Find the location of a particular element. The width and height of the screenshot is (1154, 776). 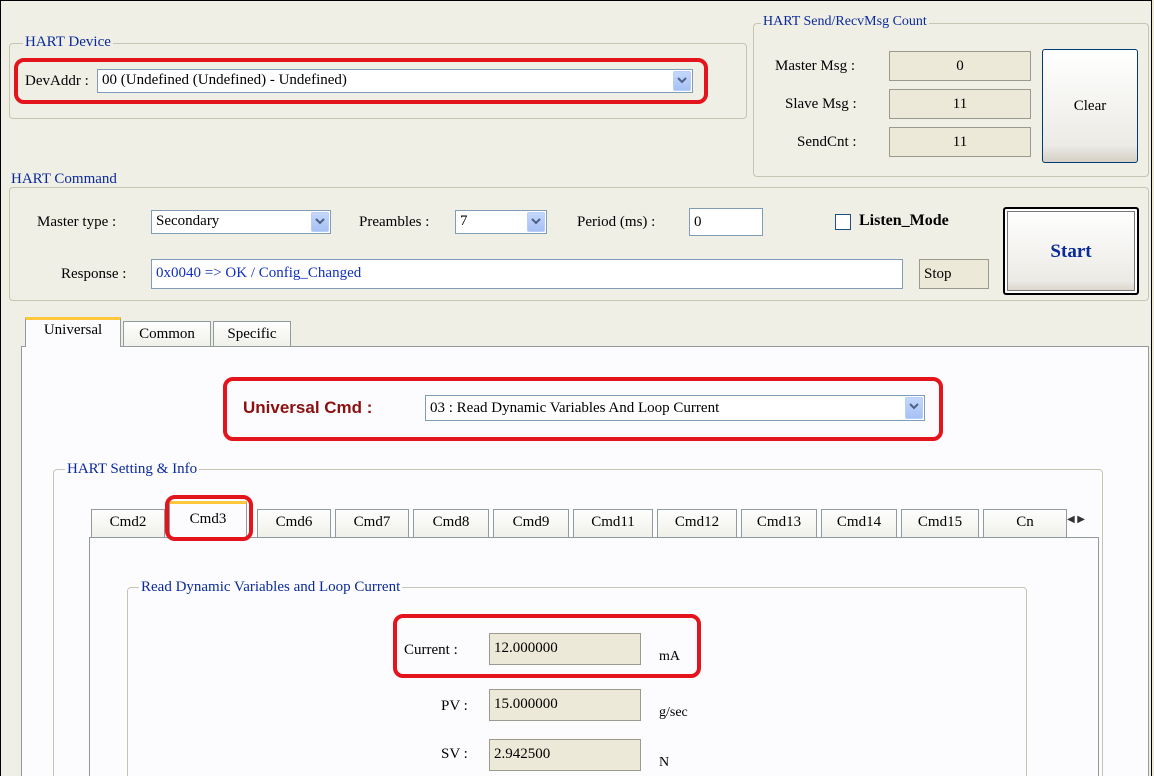

master-type-value: Secondary is located at coordinates (188, 221).